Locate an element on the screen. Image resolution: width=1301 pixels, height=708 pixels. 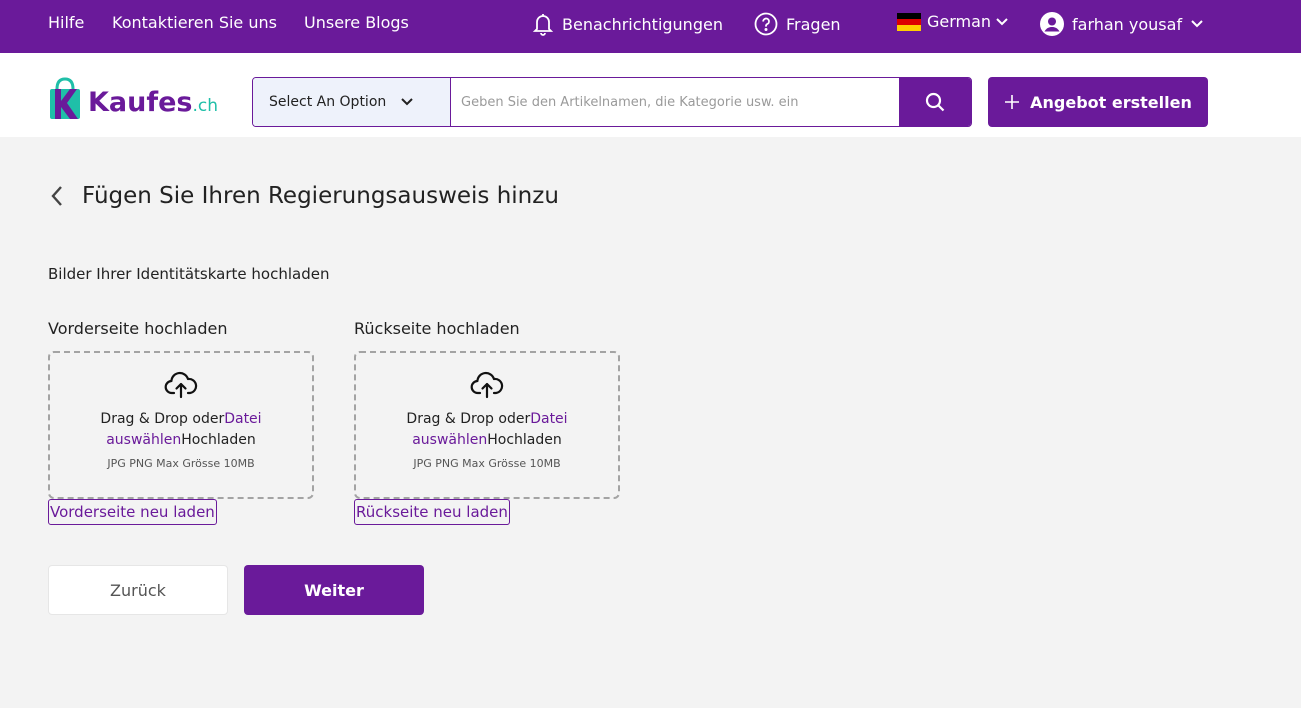
search-button is located at coordinates (935, 102).